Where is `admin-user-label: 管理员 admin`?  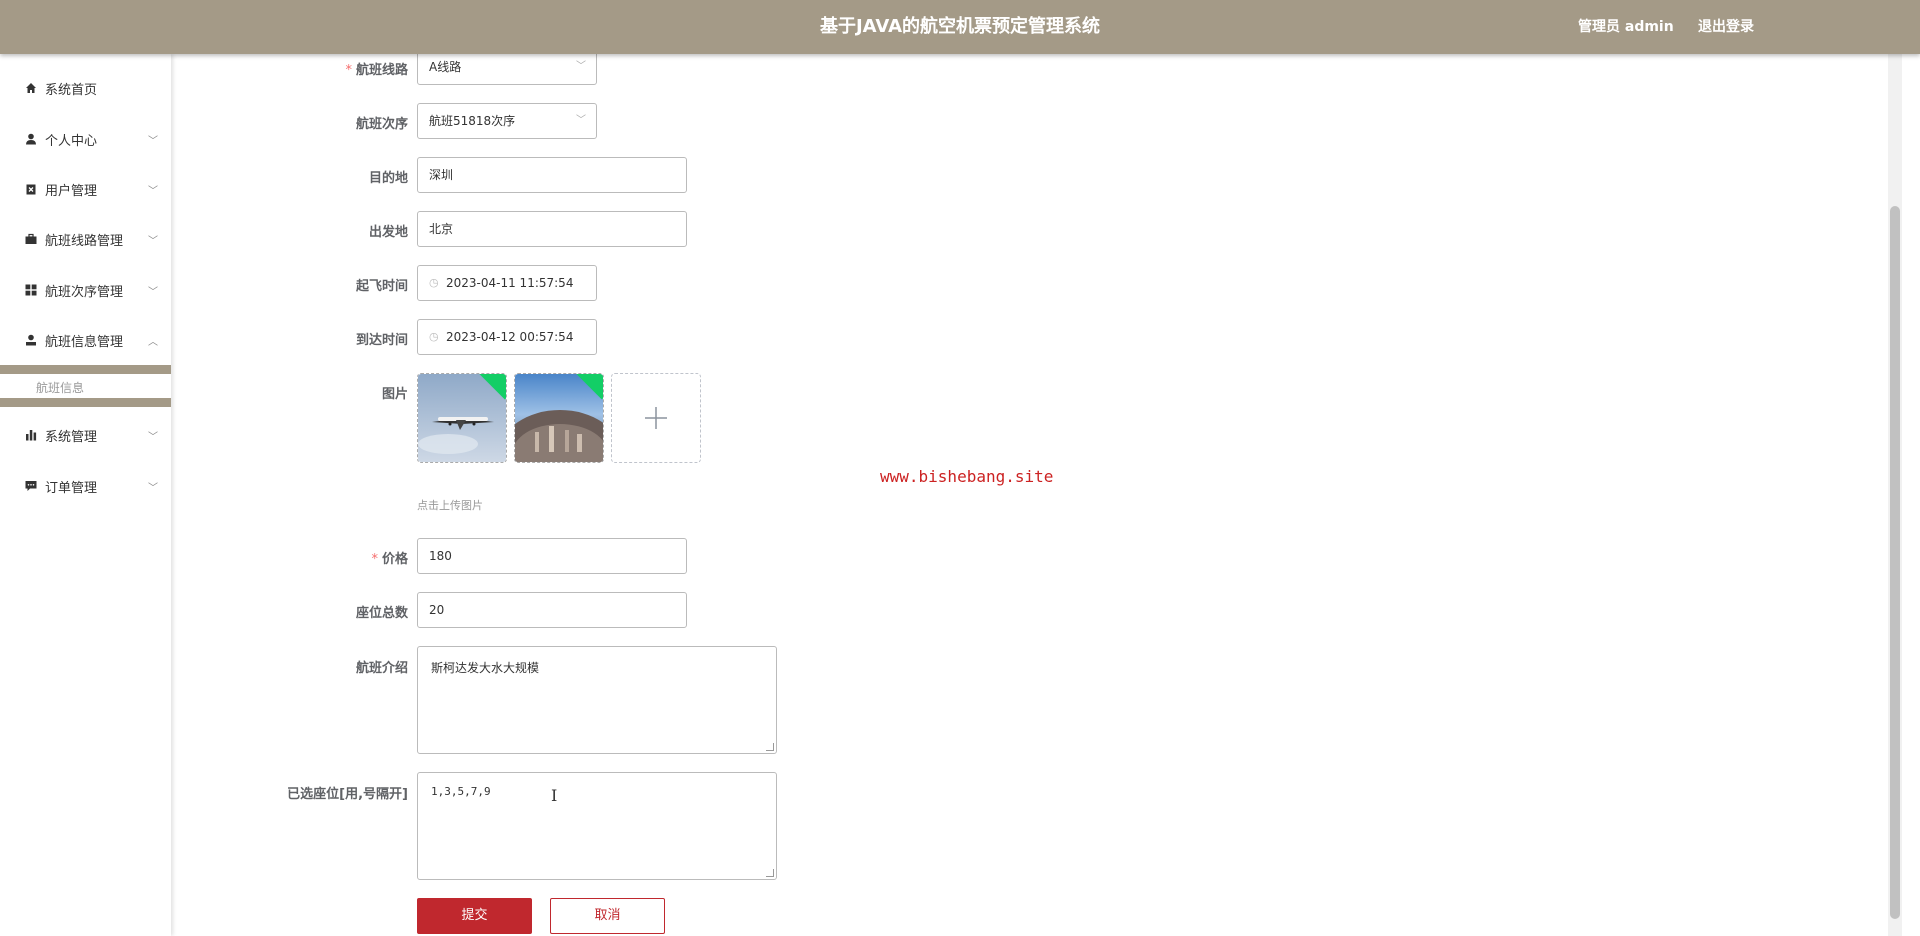 admin-user-label: 管理员 admin is located at coordinates (1626, 27).